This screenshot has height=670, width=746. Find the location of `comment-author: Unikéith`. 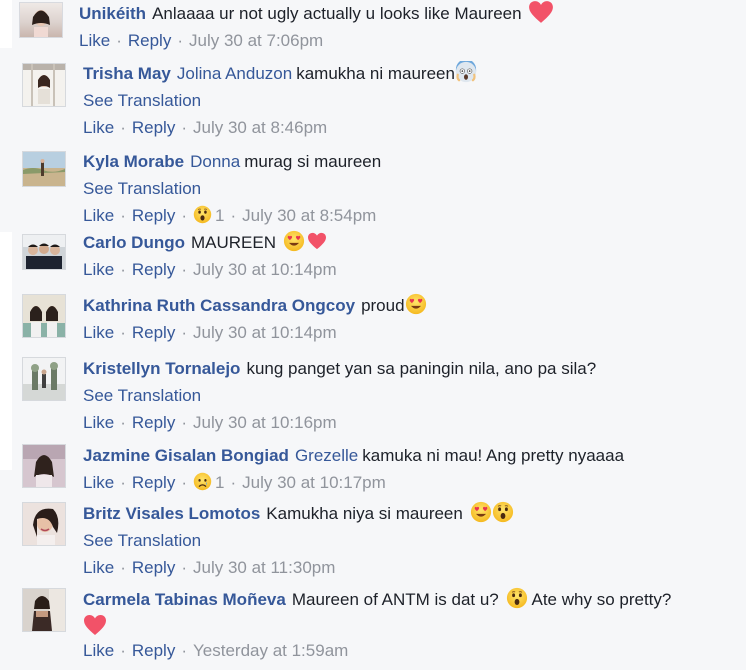

comment-author: Unikéith is located at coordinates (112, 13).